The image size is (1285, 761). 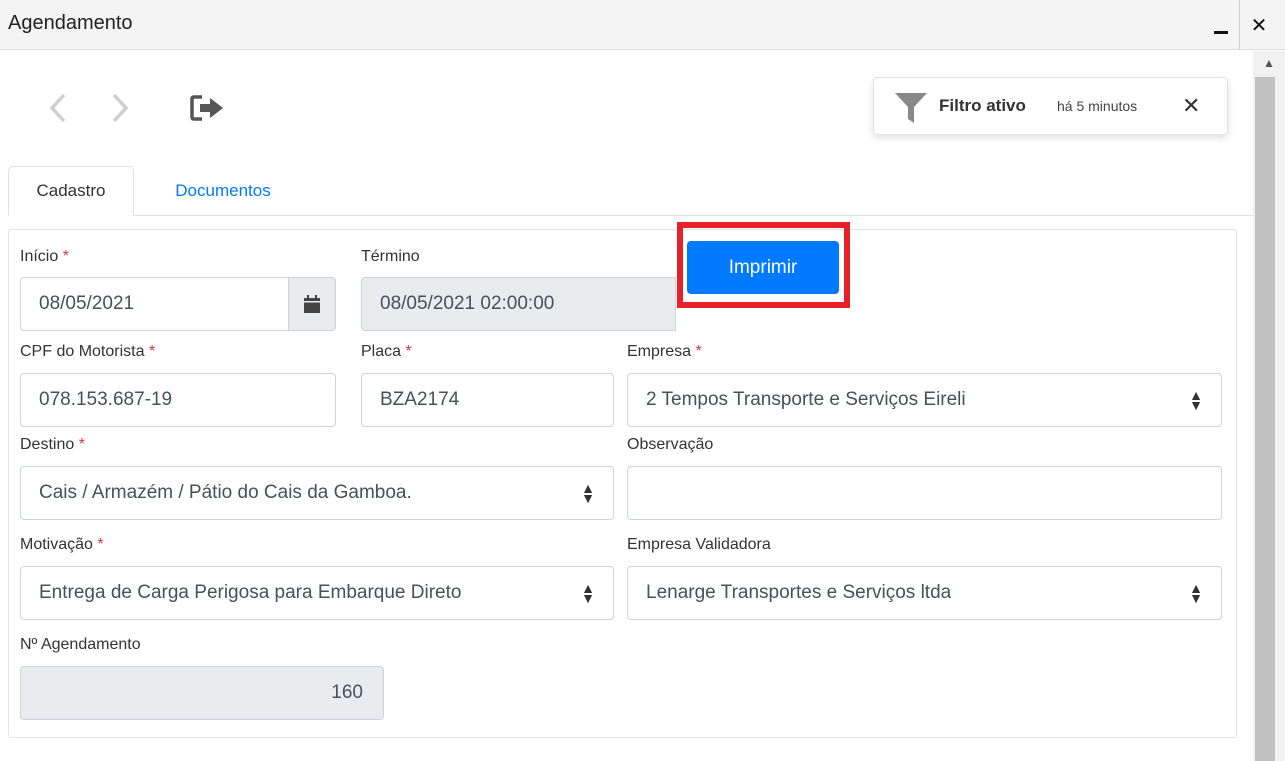 What do you see at coordinates (799, 592) in the screenshot?
I see `empresa-validadora-value: Lenarge Transportes e Serviços ltda` at bounding box center [799, 592].